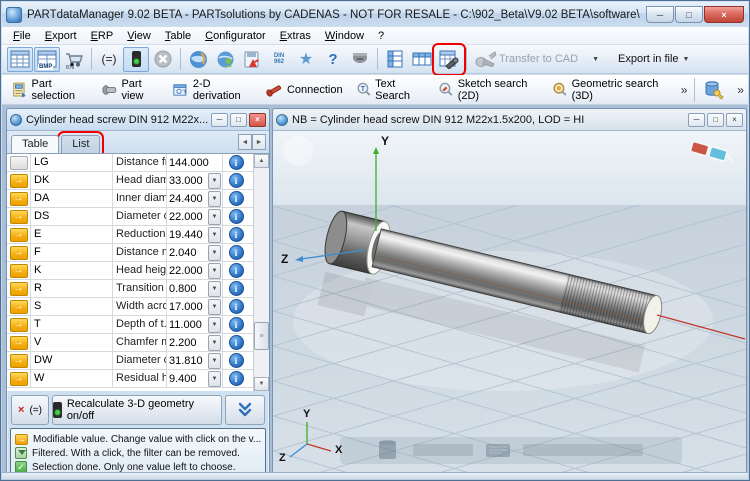 The image size is (750, 481). Describe the element at coordinates (133, 90) in the screenshot. I see `nav-part-view: Part view` at that location.